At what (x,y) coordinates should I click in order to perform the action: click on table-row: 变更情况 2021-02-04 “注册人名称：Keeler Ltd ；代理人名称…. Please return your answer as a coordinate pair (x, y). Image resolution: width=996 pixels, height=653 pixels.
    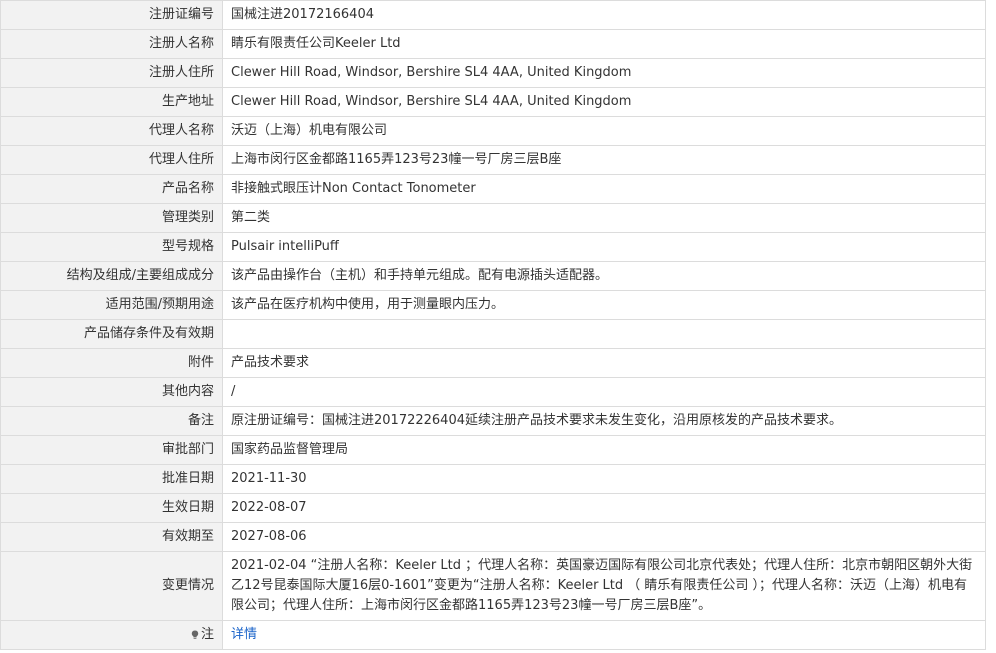
    Looking at the image, I should click on (493, 586).